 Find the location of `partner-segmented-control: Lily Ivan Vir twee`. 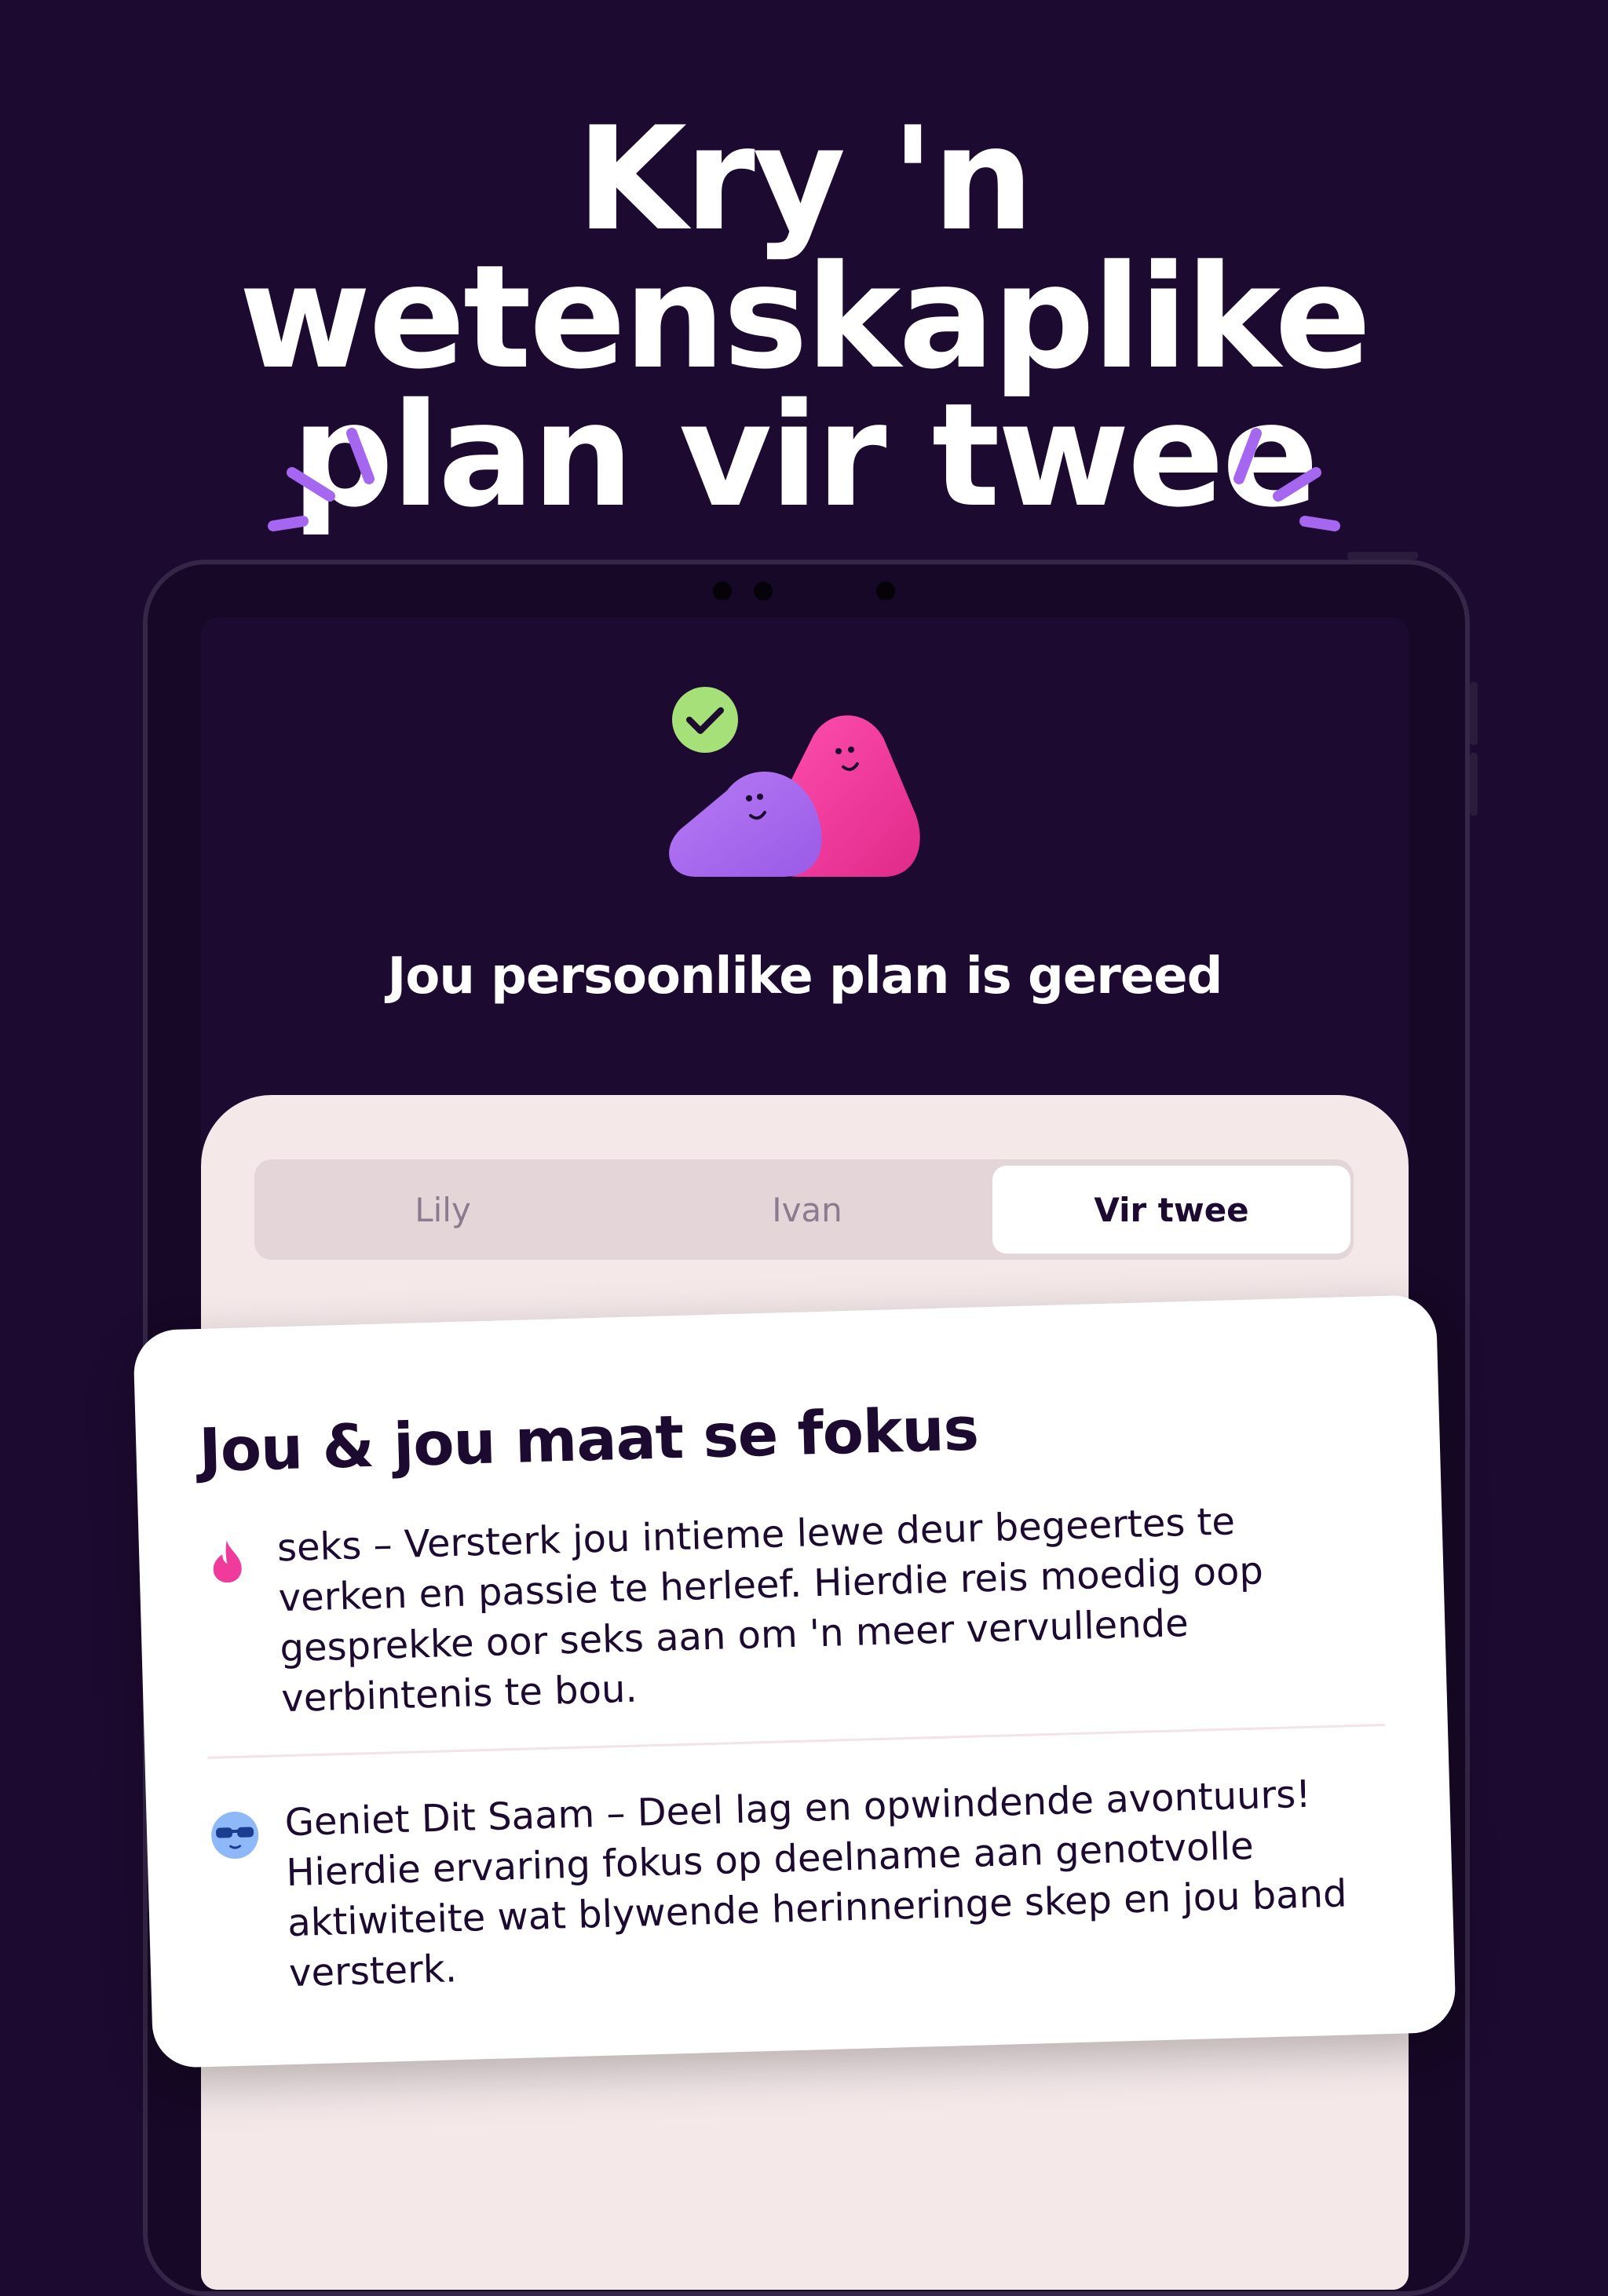

partner-segmented-control: Lily Ivan Vir twee is located at coordinates (804, 1209).